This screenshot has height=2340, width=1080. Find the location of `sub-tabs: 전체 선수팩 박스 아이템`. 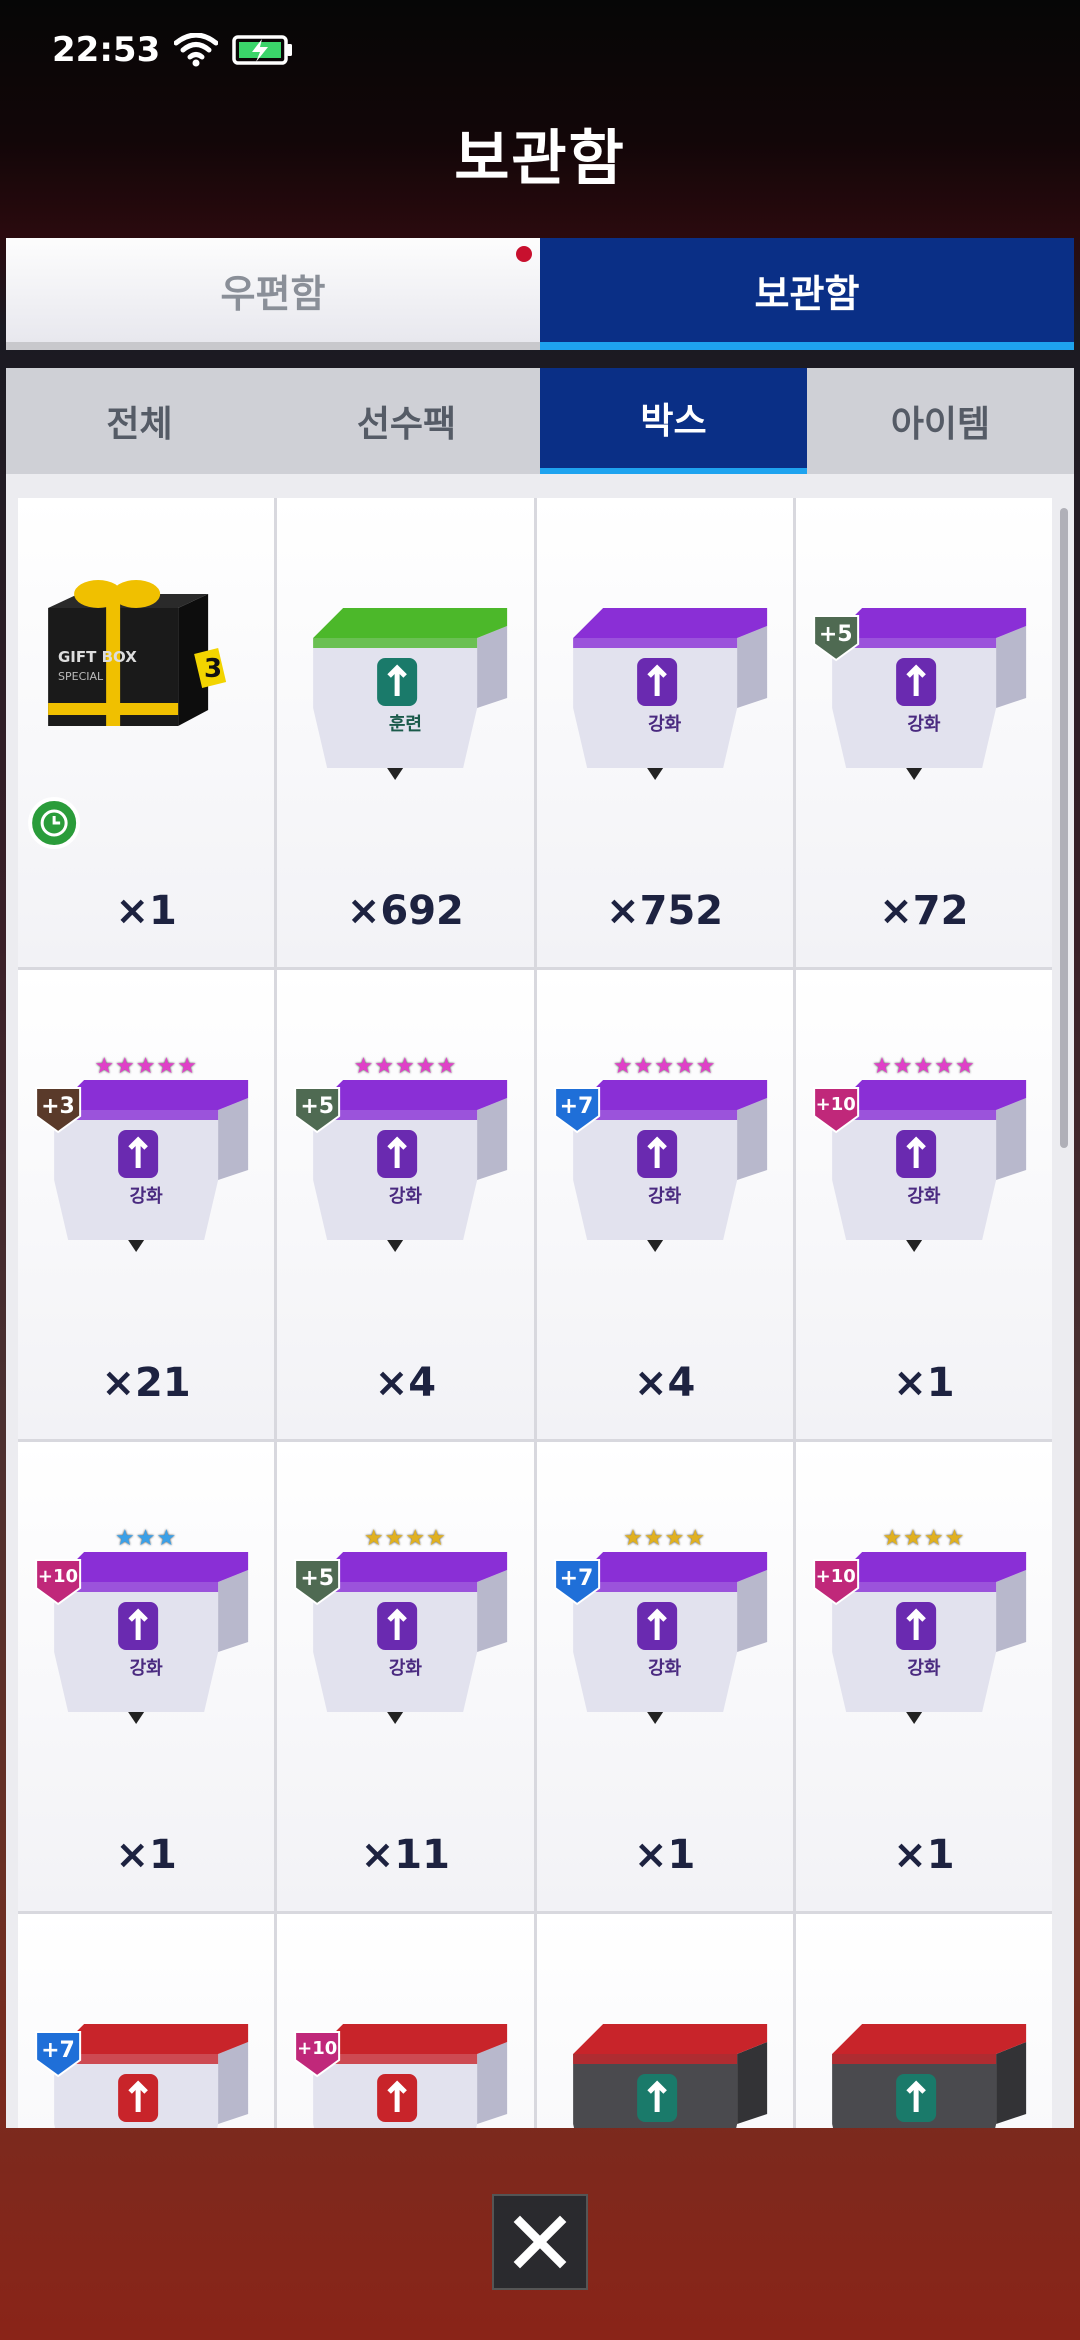

sub-tabs: 전체 선수팩 박스 아이템 is located at coordinates (540, 421).